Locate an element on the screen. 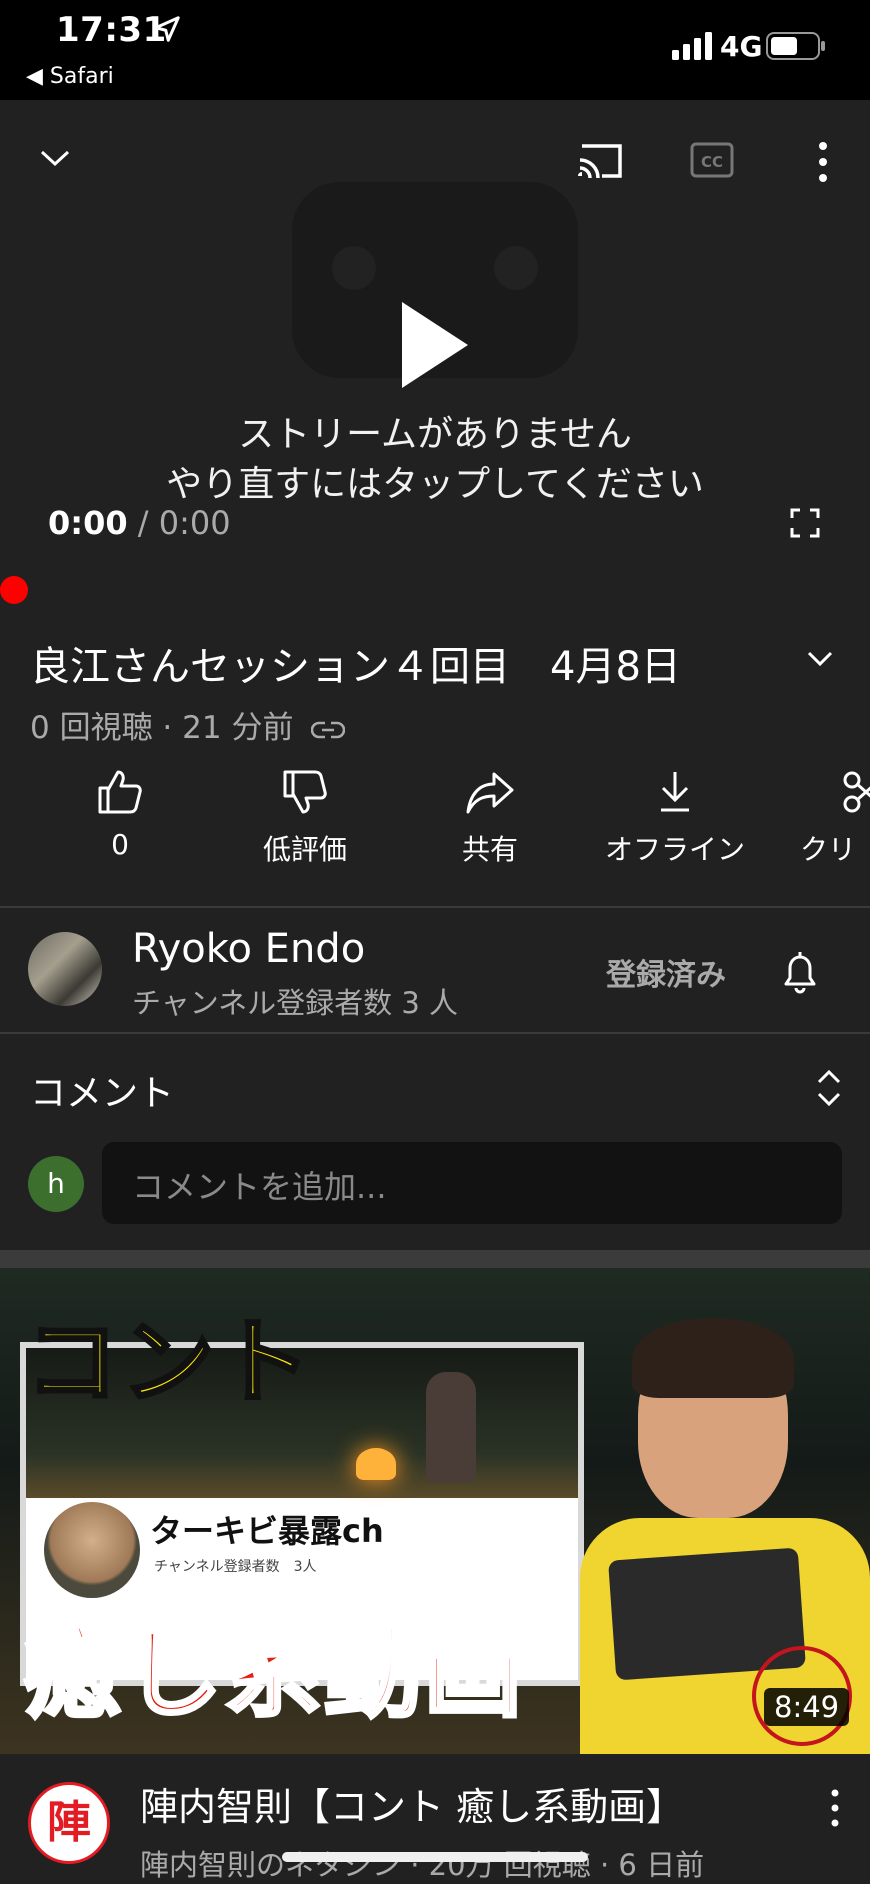 This screenshot has width=870, height=1884. thumbnail-channel-subs: チャンネル登録者数 3人 is located at coordinates (235, 1567).